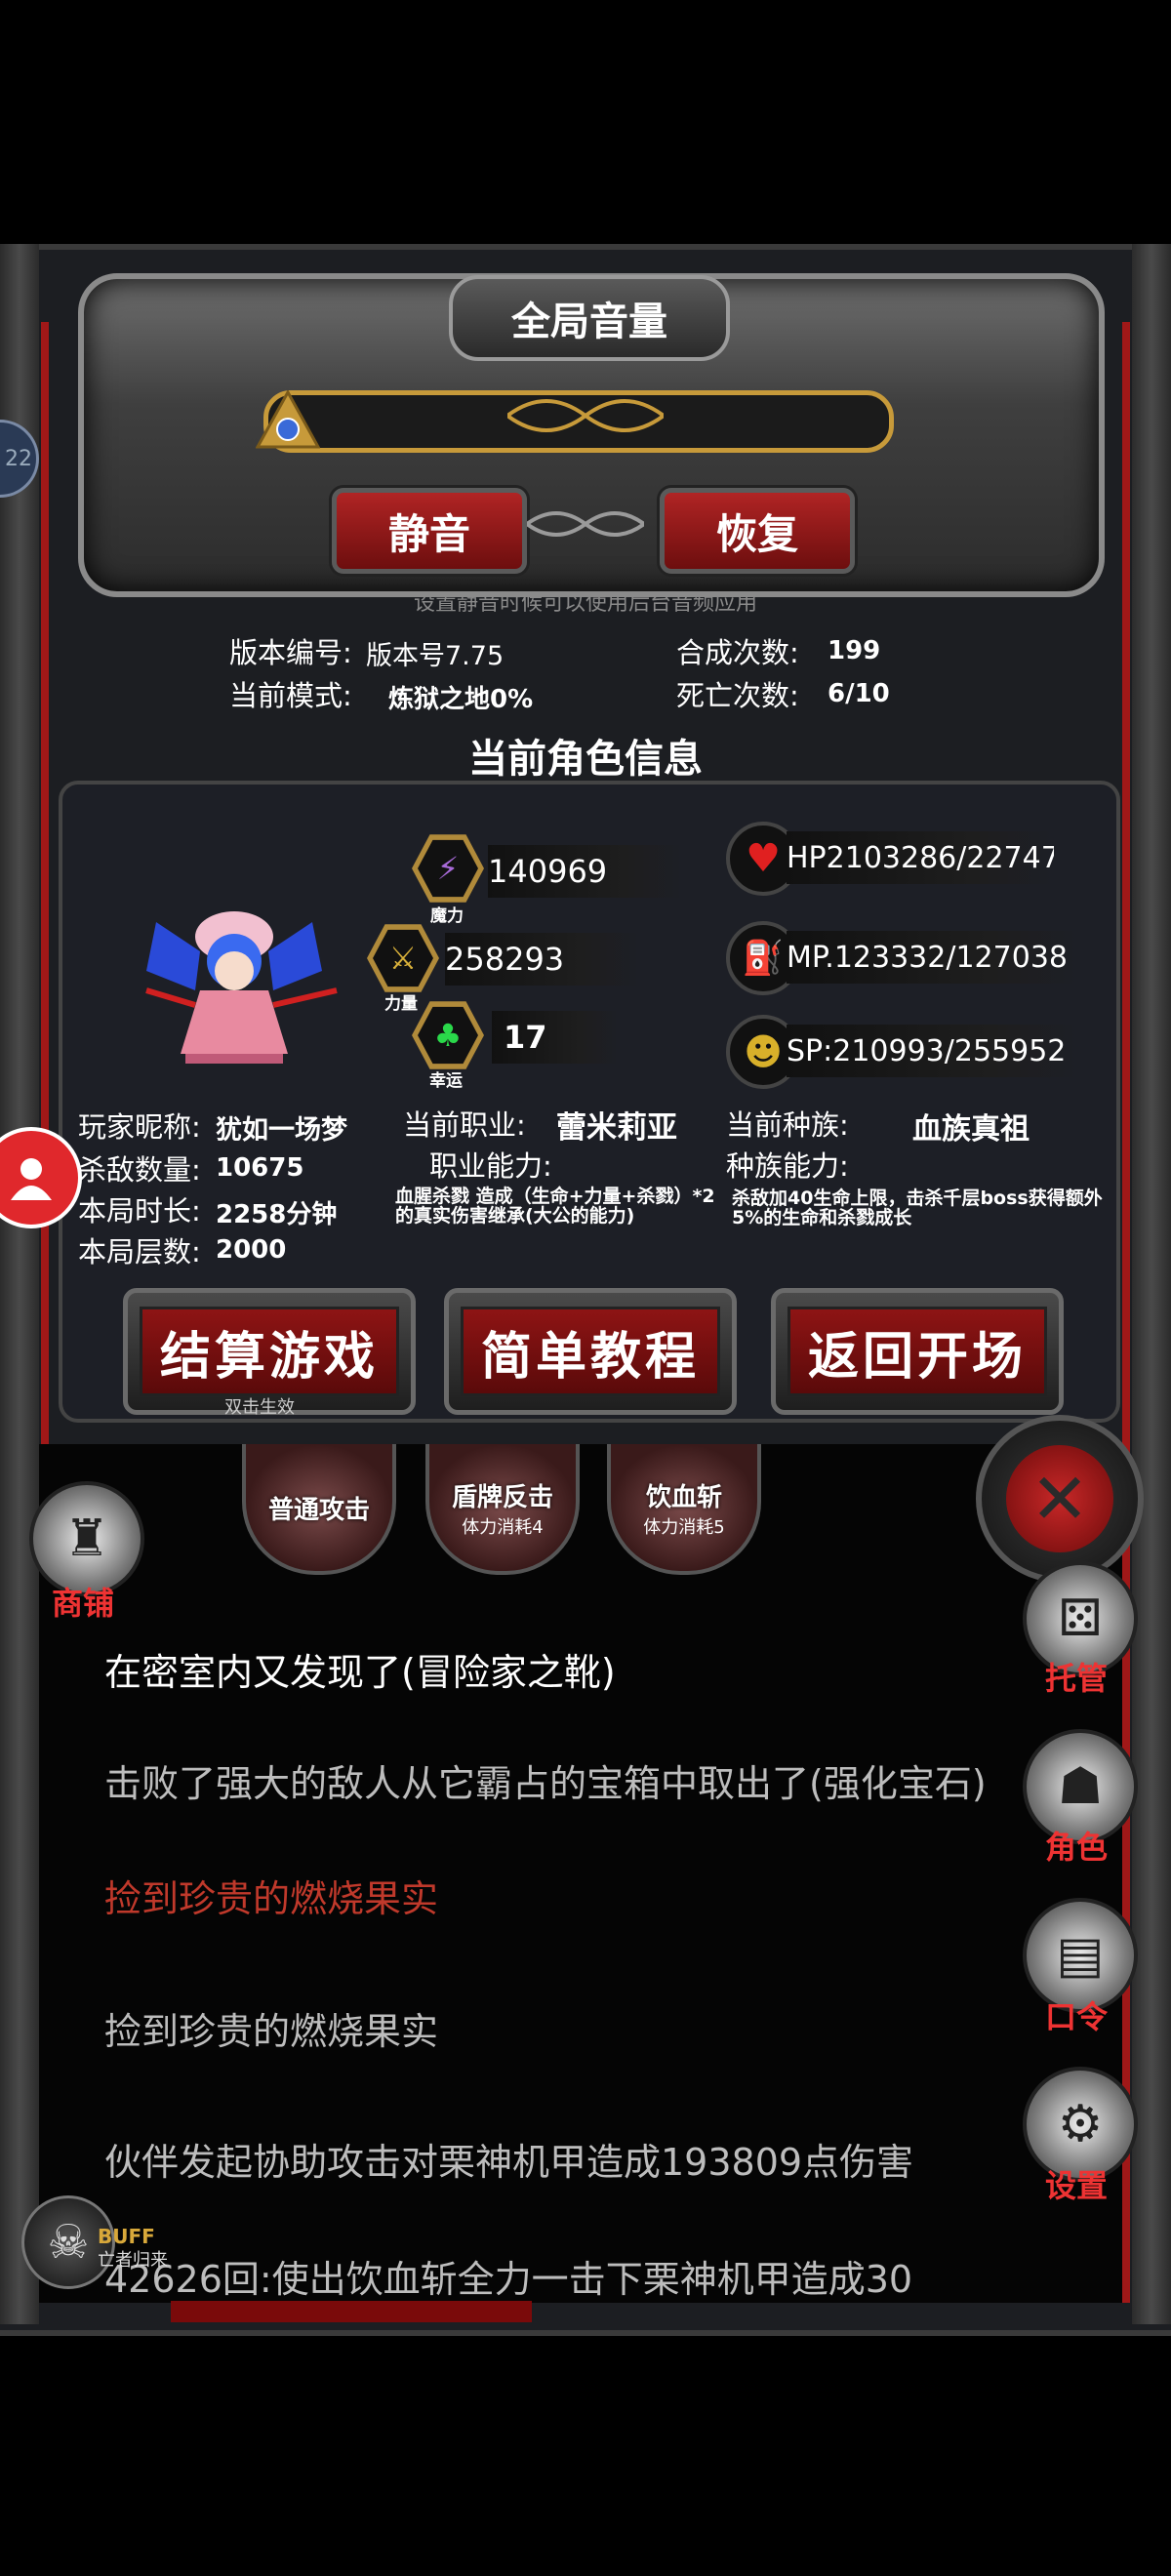 The image size is (1171, 2576). Describe the element at coordinates (787, 1166) in the screenshot. I see `race-ability-label: 种族能力:` at that location.